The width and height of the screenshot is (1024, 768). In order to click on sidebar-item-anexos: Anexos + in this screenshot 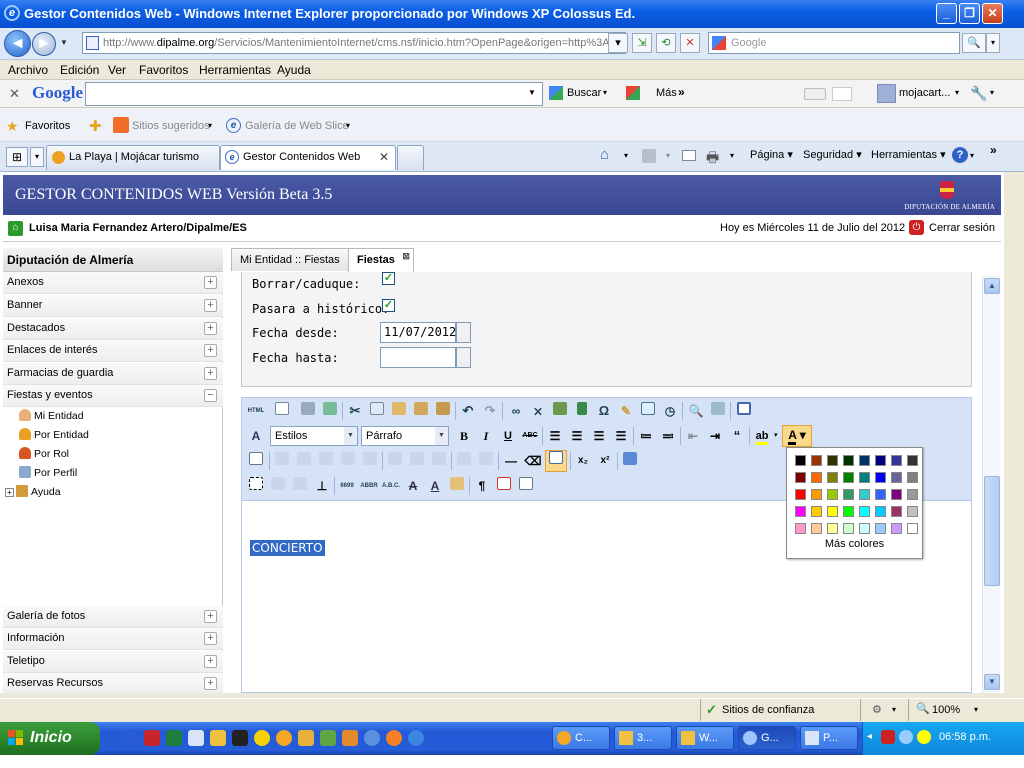, I will do `click(113, 283)`.